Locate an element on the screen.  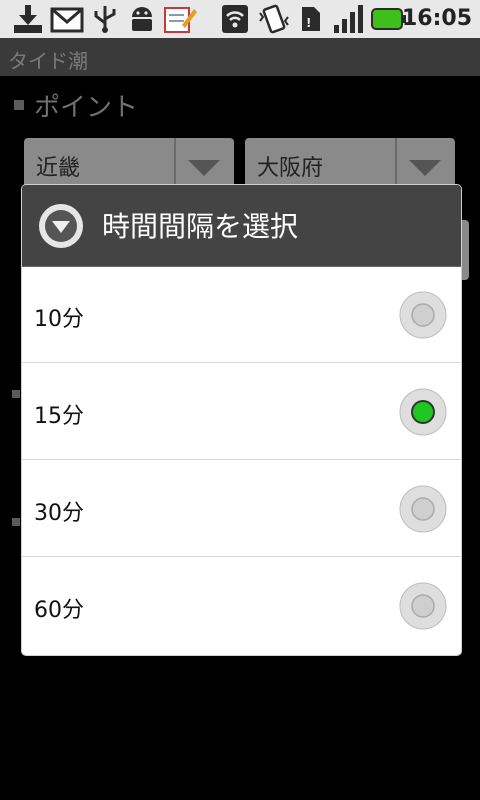
option-label: 15分 is located at coordinates (59, 416).